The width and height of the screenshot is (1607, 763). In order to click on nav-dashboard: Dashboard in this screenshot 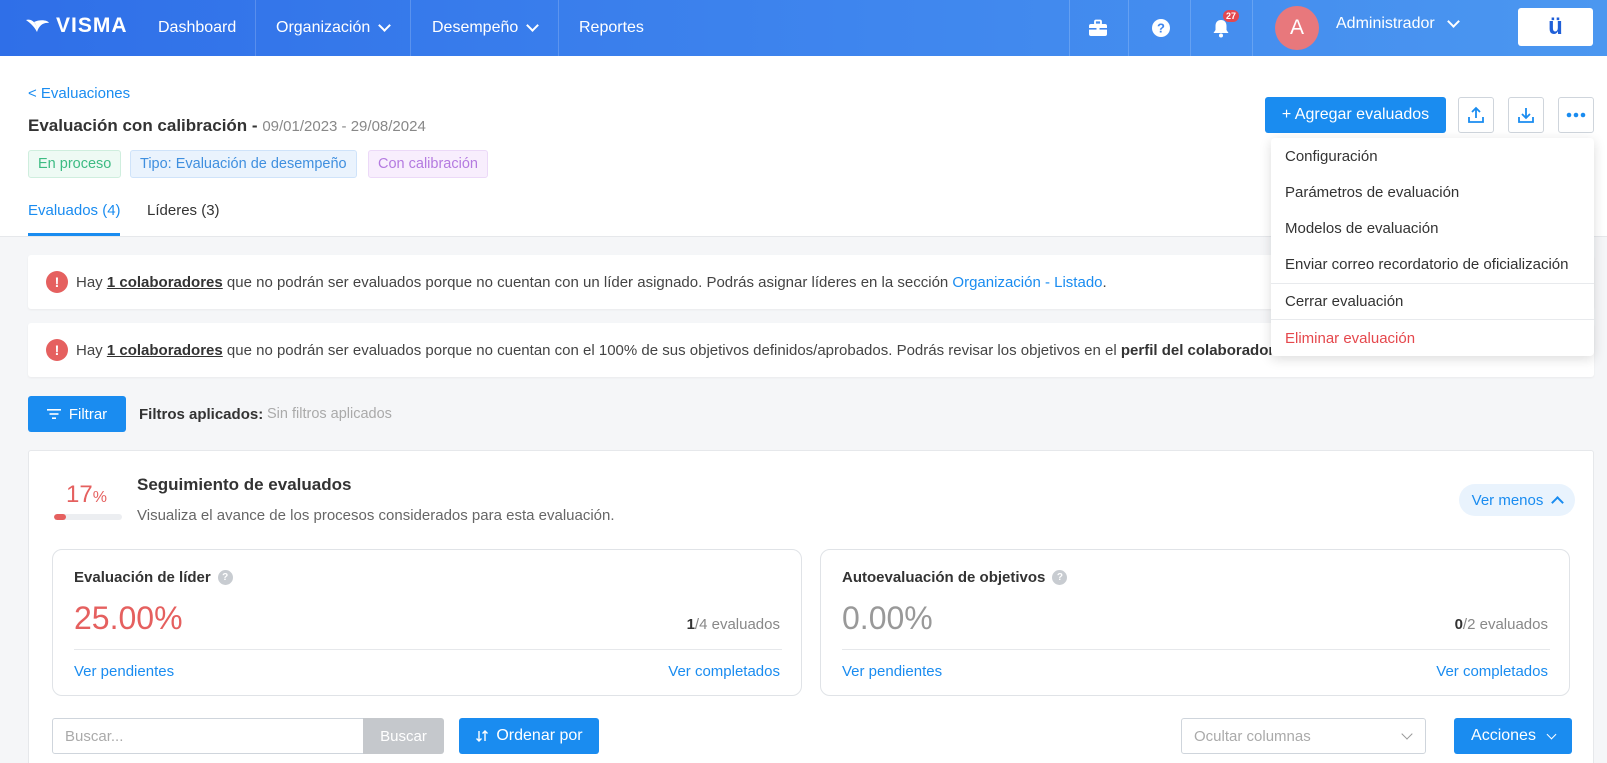, I will do `click(197, 28)`.